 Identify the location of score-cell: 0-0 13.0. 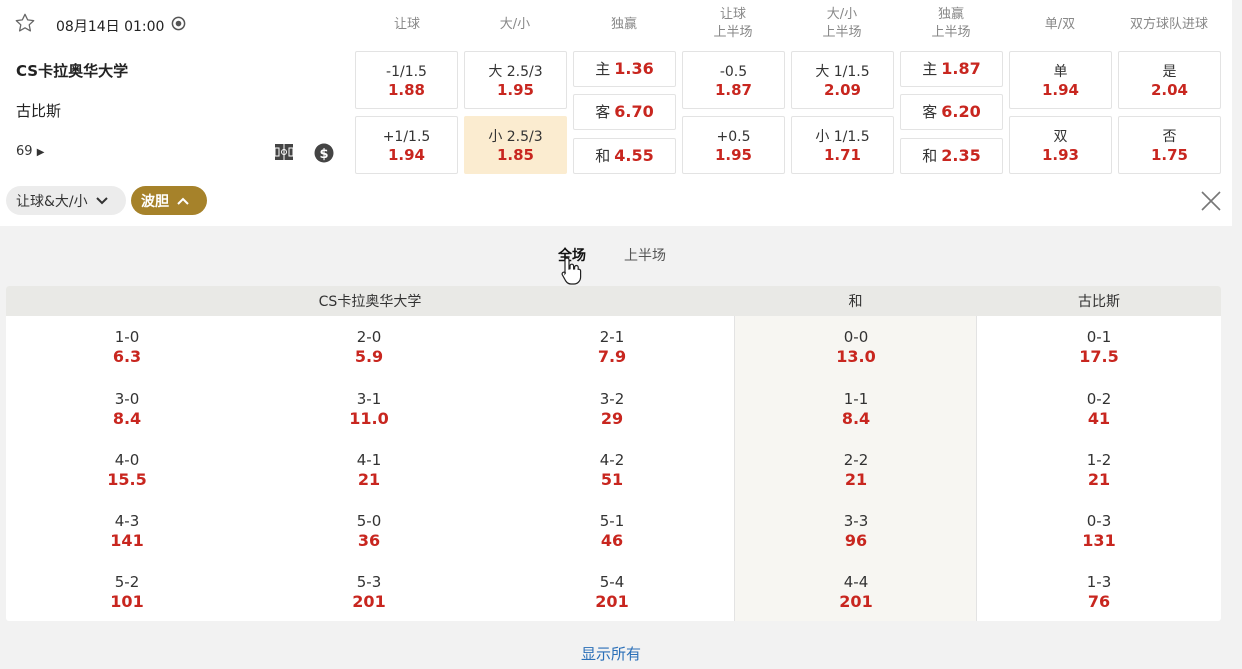
(856, 347).